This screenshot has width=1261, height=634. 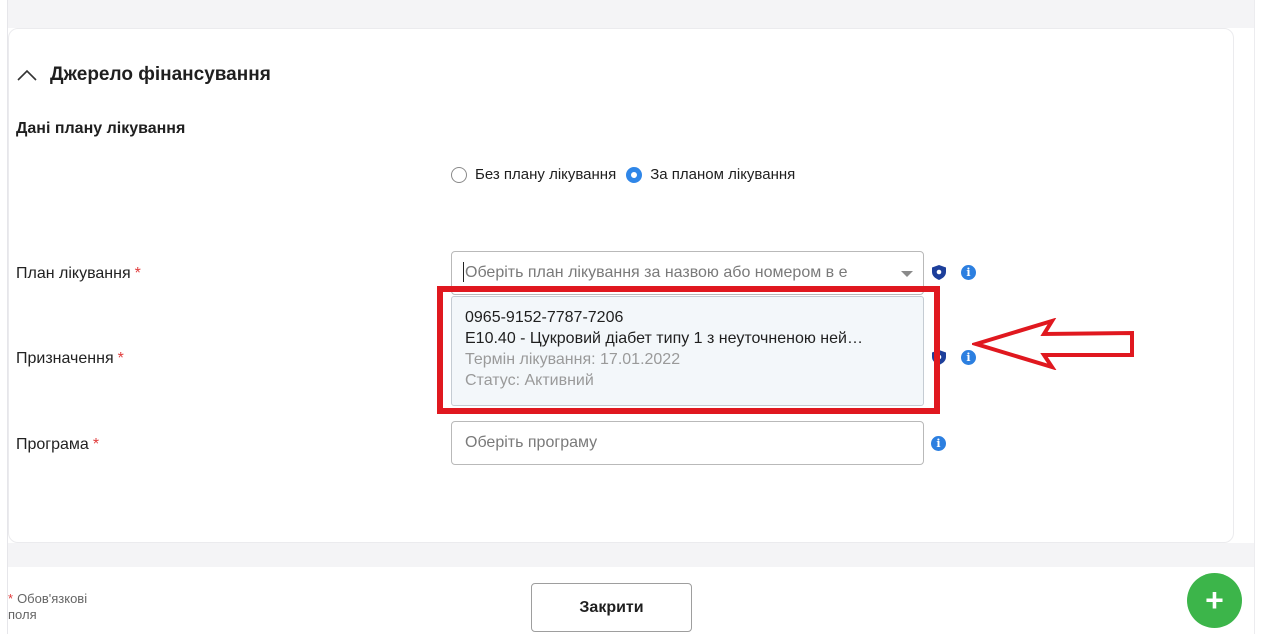 I want to click on right-border, so click(x=1254, y=317).